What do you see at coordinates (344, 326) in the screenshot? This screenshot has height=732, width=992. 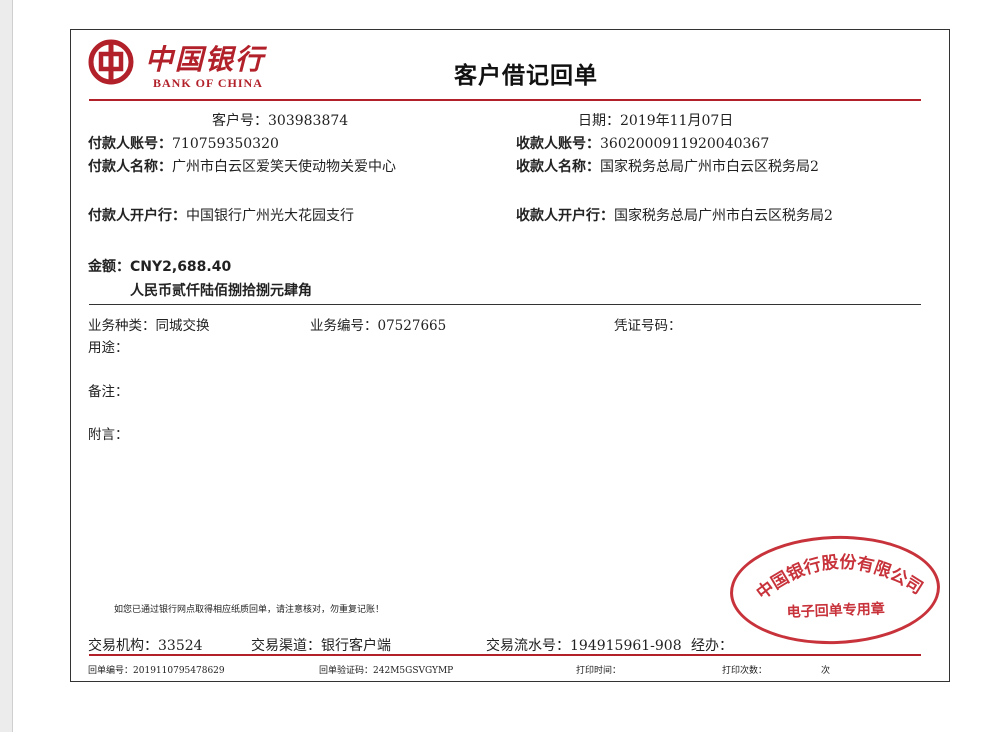 I see `business-number-label: 业务编号：` at bounding box center [344, 326].